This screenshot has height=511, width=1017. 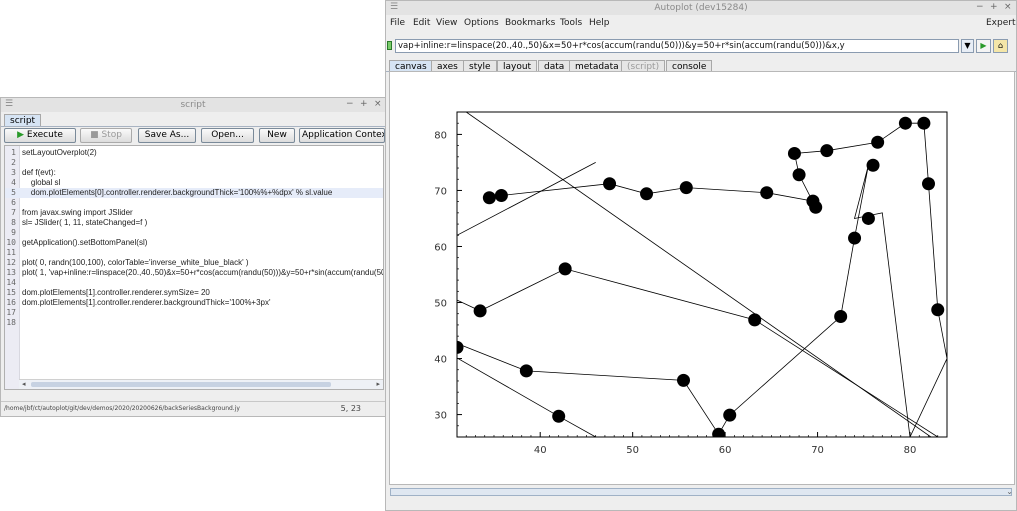 I want to click on line-number: 6, so click(x=13, y=202).